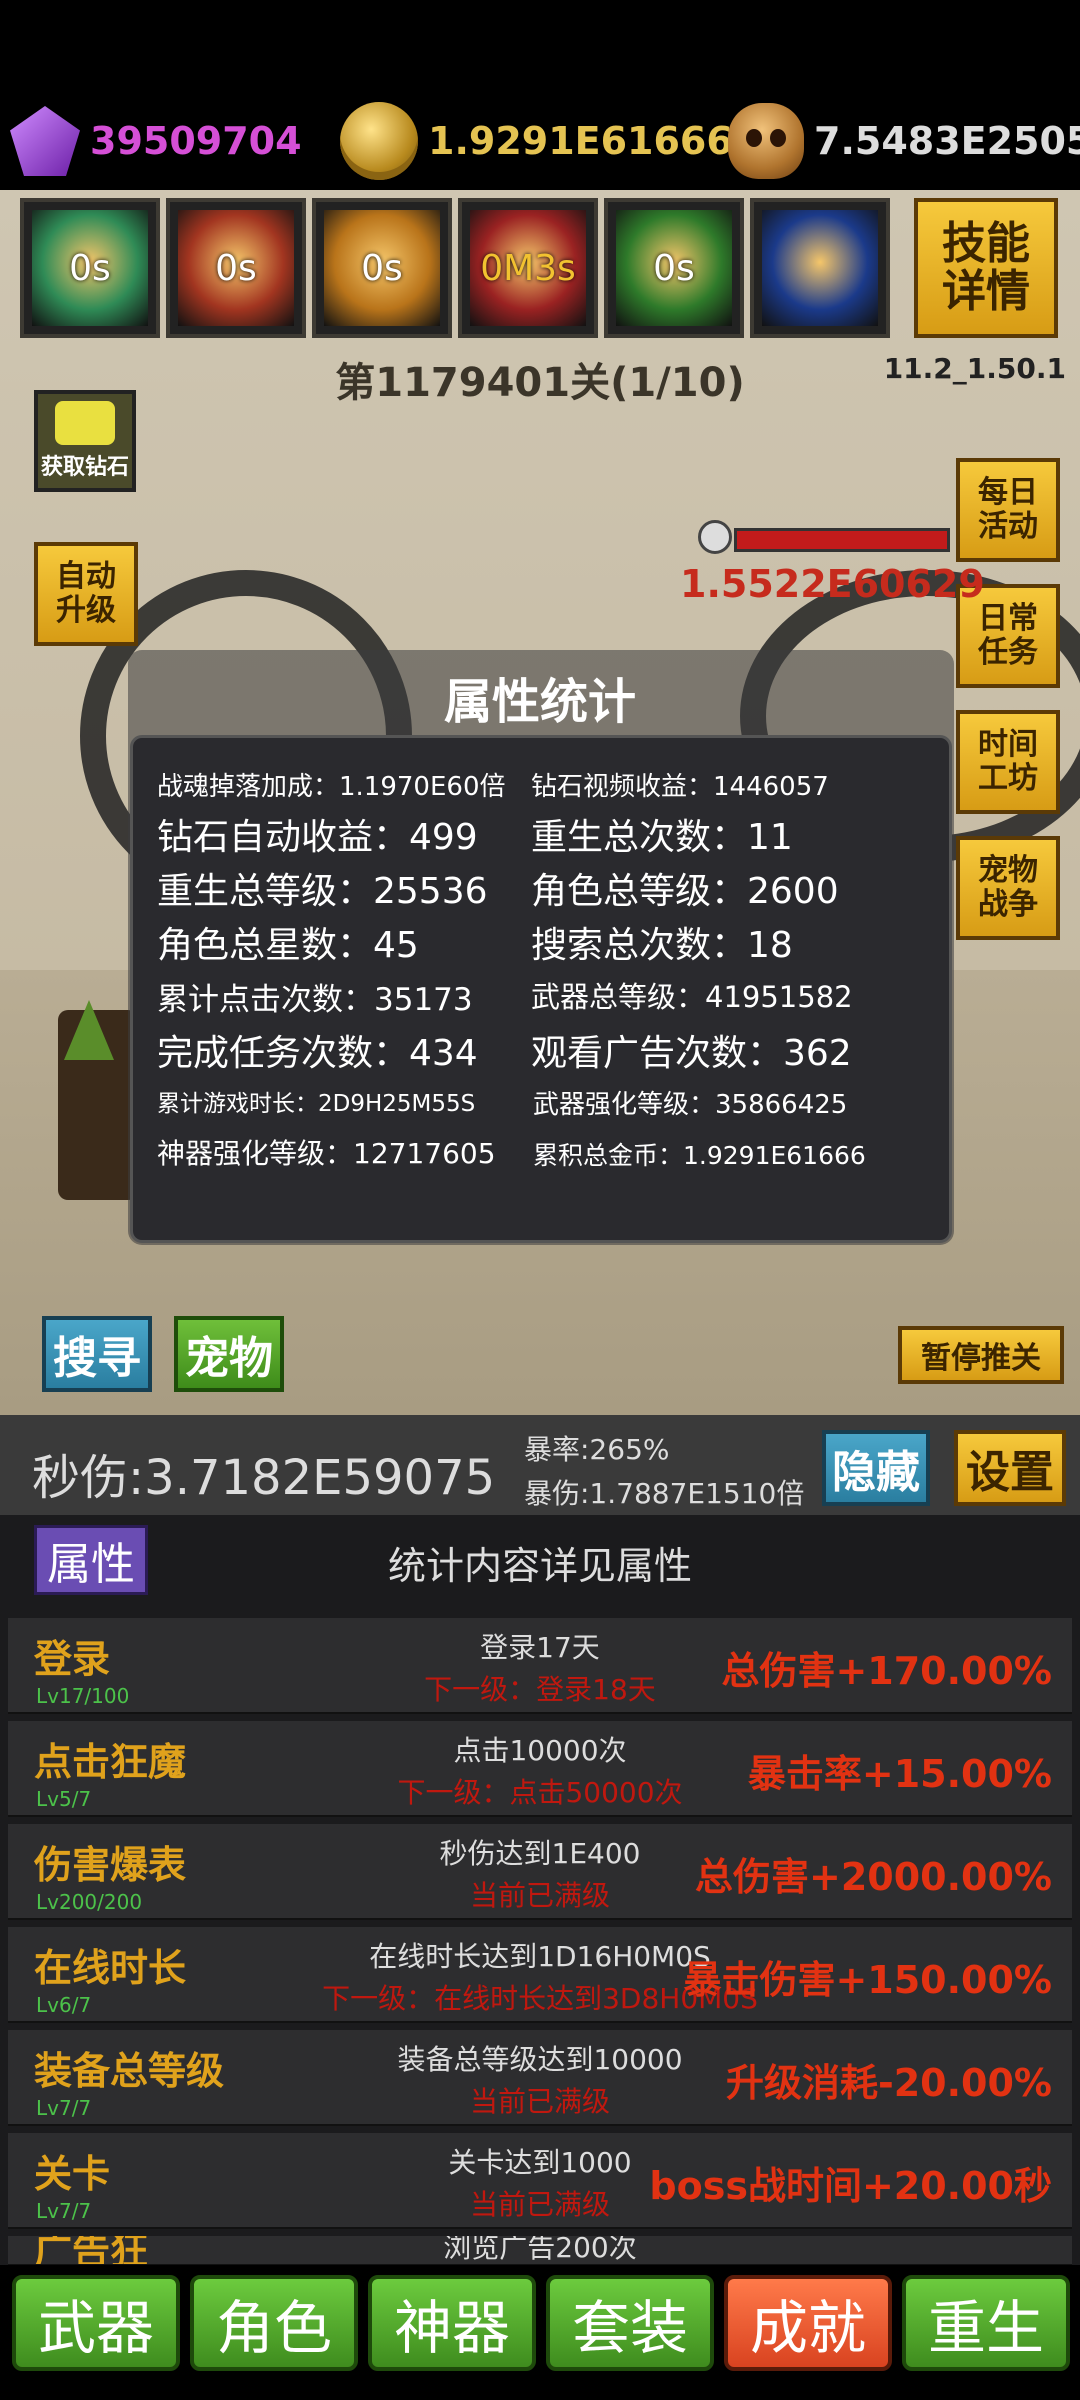 The width and height of the screenshot is (1080, 2400). What do you see at coordinates (766, 141) in the screenshot?
I see `skull-icon` at bounding box center [766, 141].